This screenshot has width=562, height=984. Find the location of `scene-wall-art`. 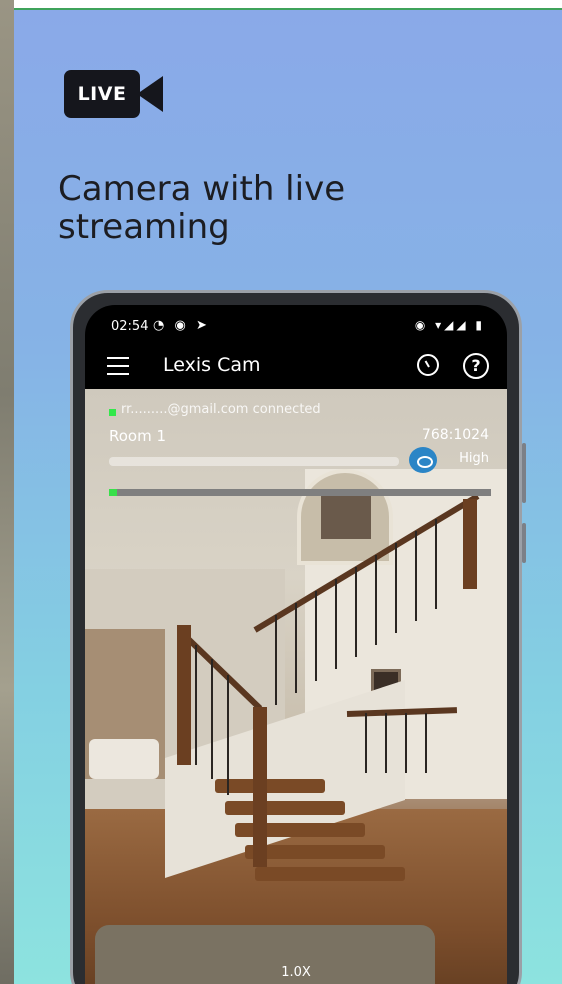

scene-wall-art is located at coordinates (346, 516).